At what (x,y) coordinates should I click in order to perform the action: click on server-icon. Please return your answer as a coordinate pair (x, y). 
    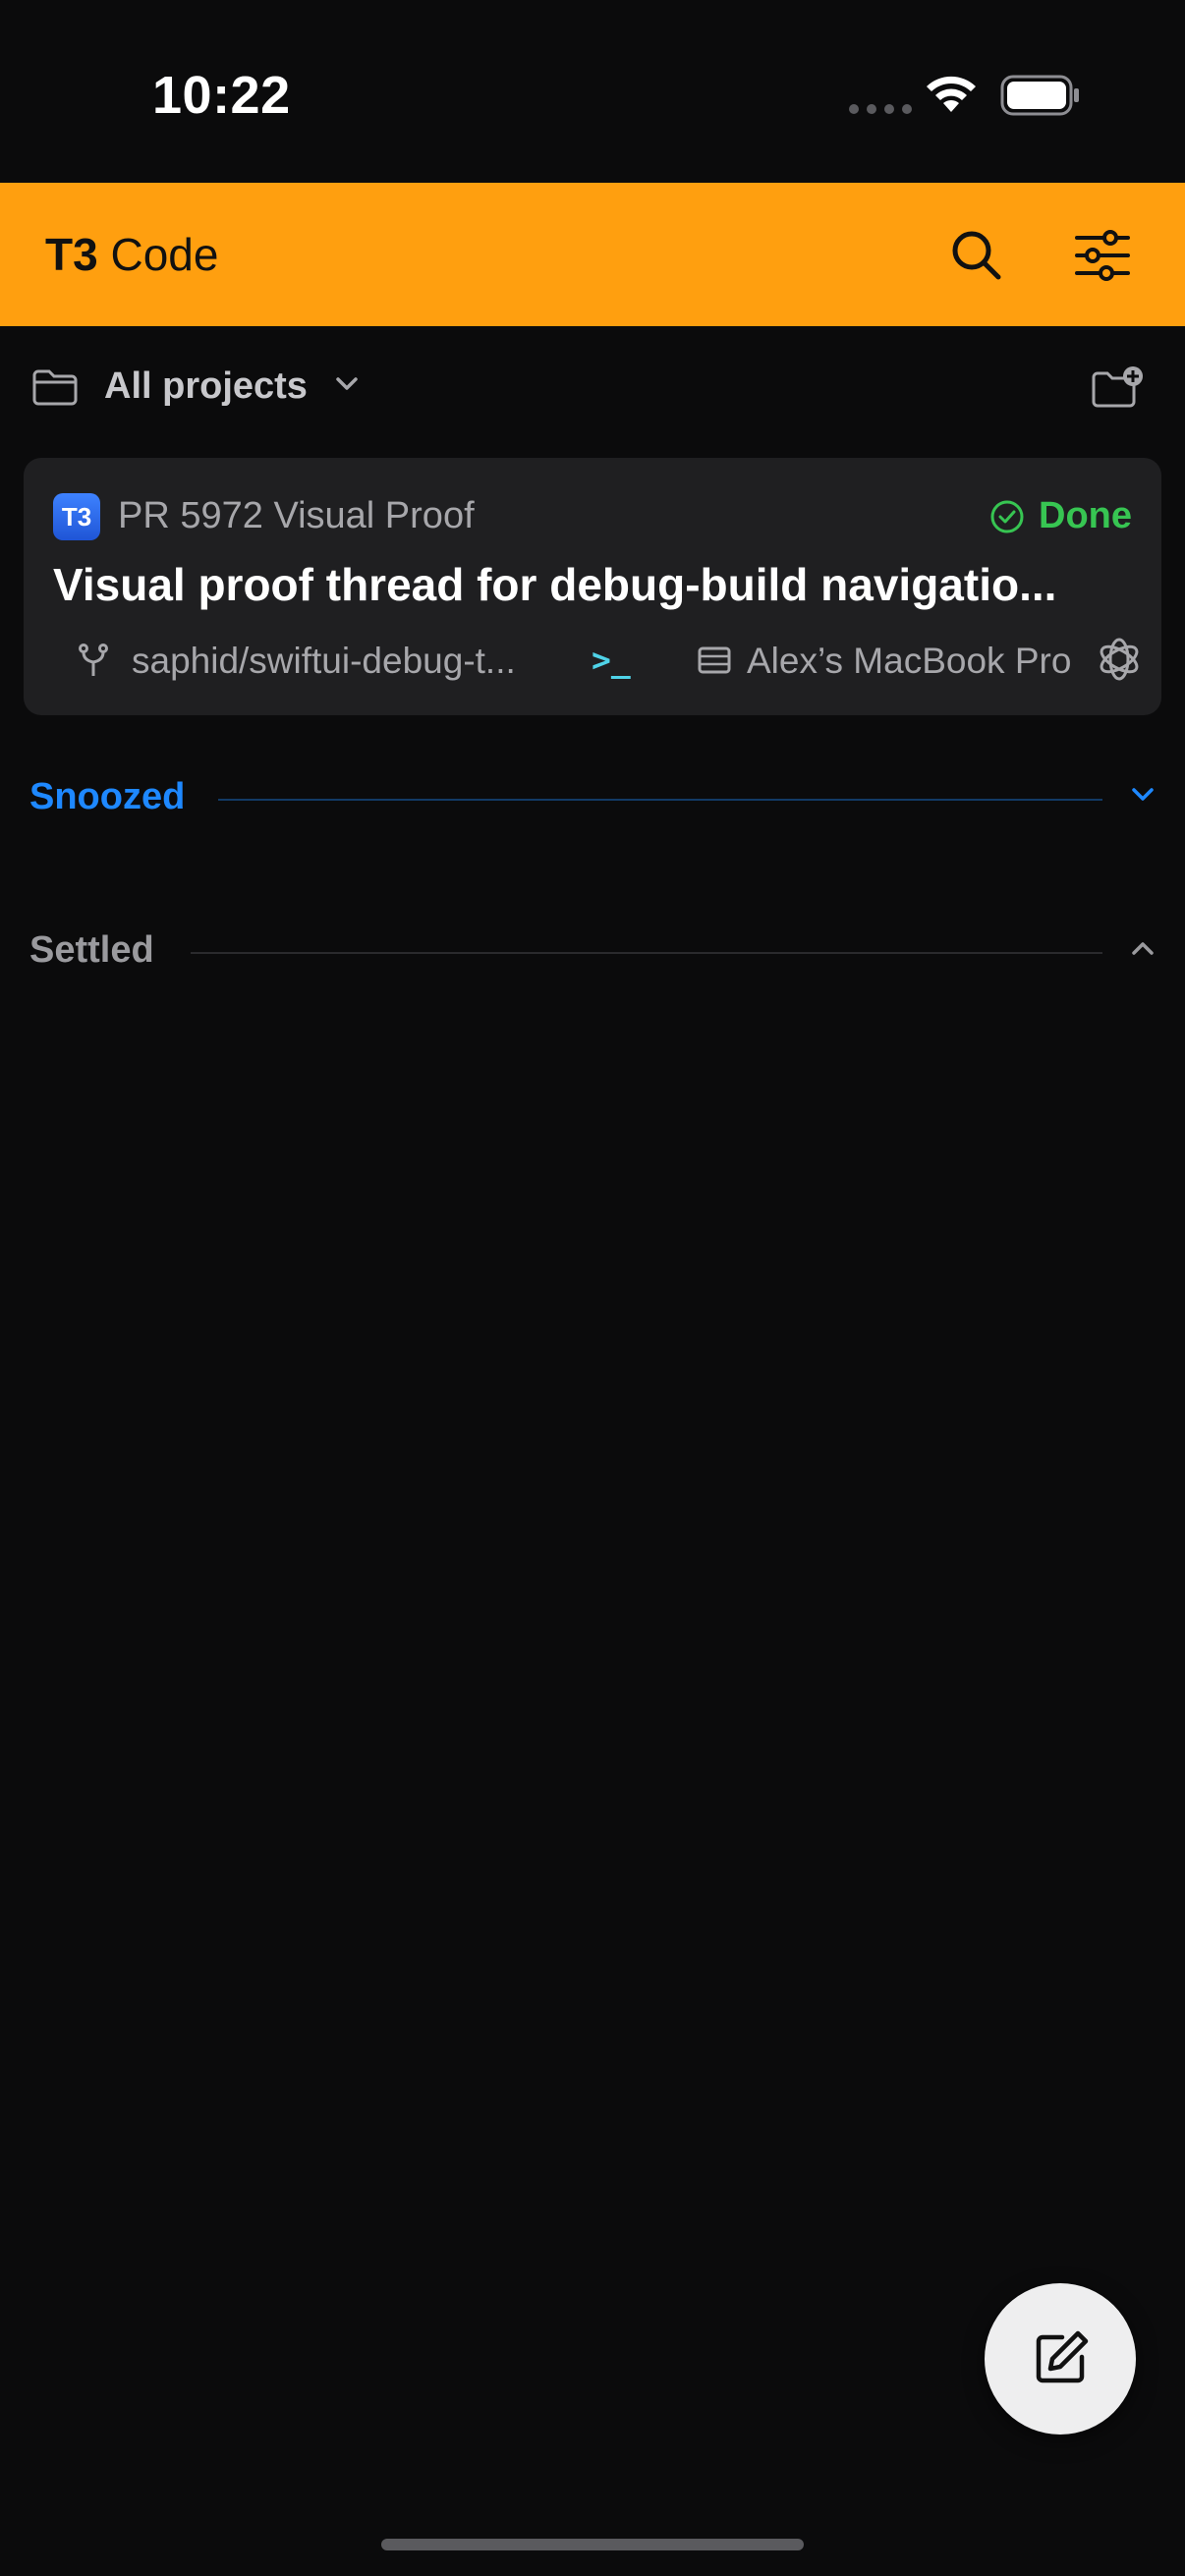
    Looking at the image, I should click on (715, 660).